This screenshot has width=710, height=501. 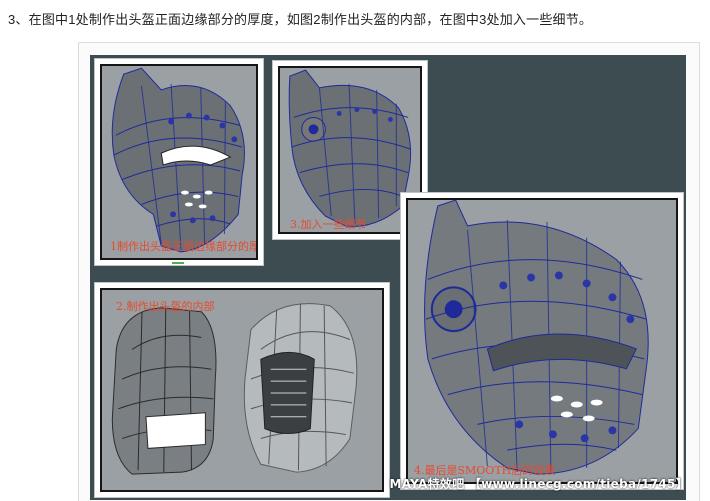 What do you see at coordinates (538, 484) in the screenshot?
I see `site-watermark: MAYA特效吧 【www.linecg.com/tieba/1745】` at bounding box center [538, 484].